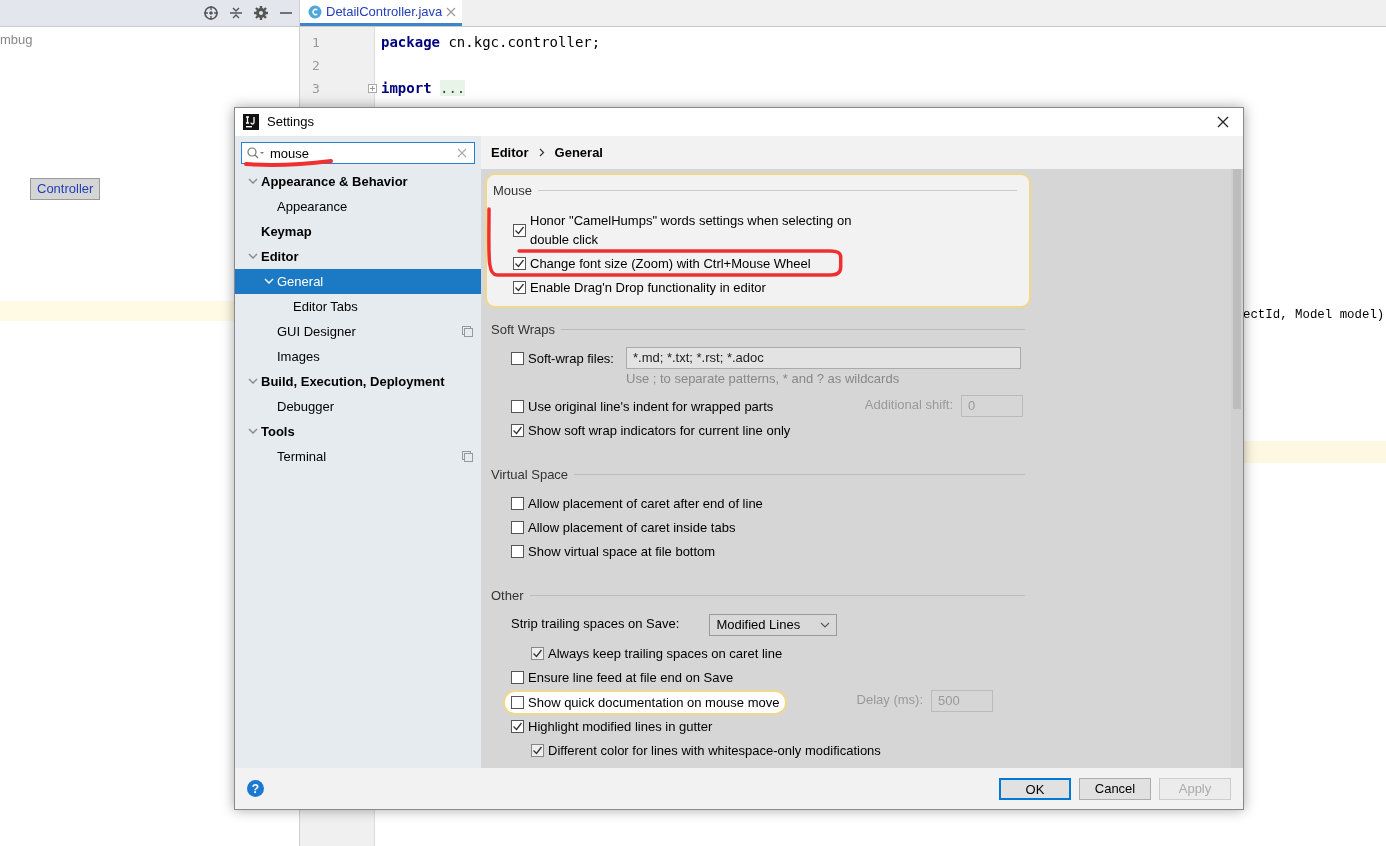 Image resolution: width=1386 pixels, height=846 pixels. What do you see at coordinates (358, 306) in the screenshot?
I see `tree-item: Editor Tabs` at bounding box center [358, 306].